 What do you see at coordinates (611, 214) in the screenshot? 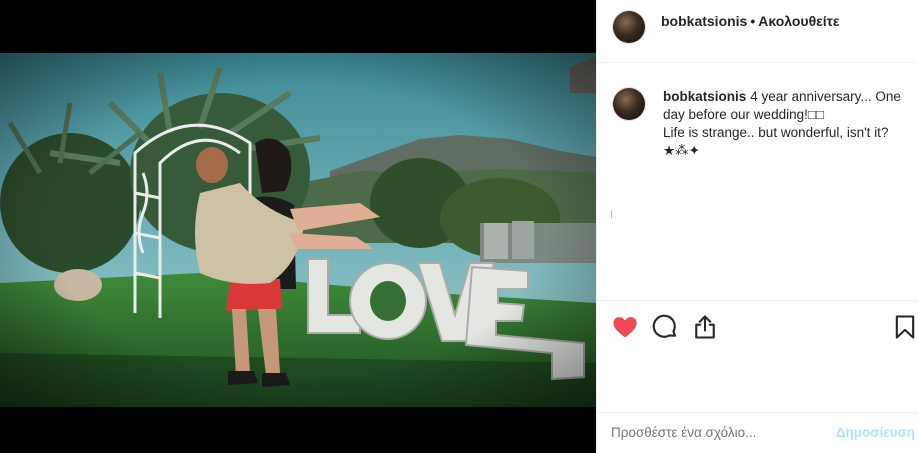
I see `comments-scroll-marker` at bounding box center [611, 214].